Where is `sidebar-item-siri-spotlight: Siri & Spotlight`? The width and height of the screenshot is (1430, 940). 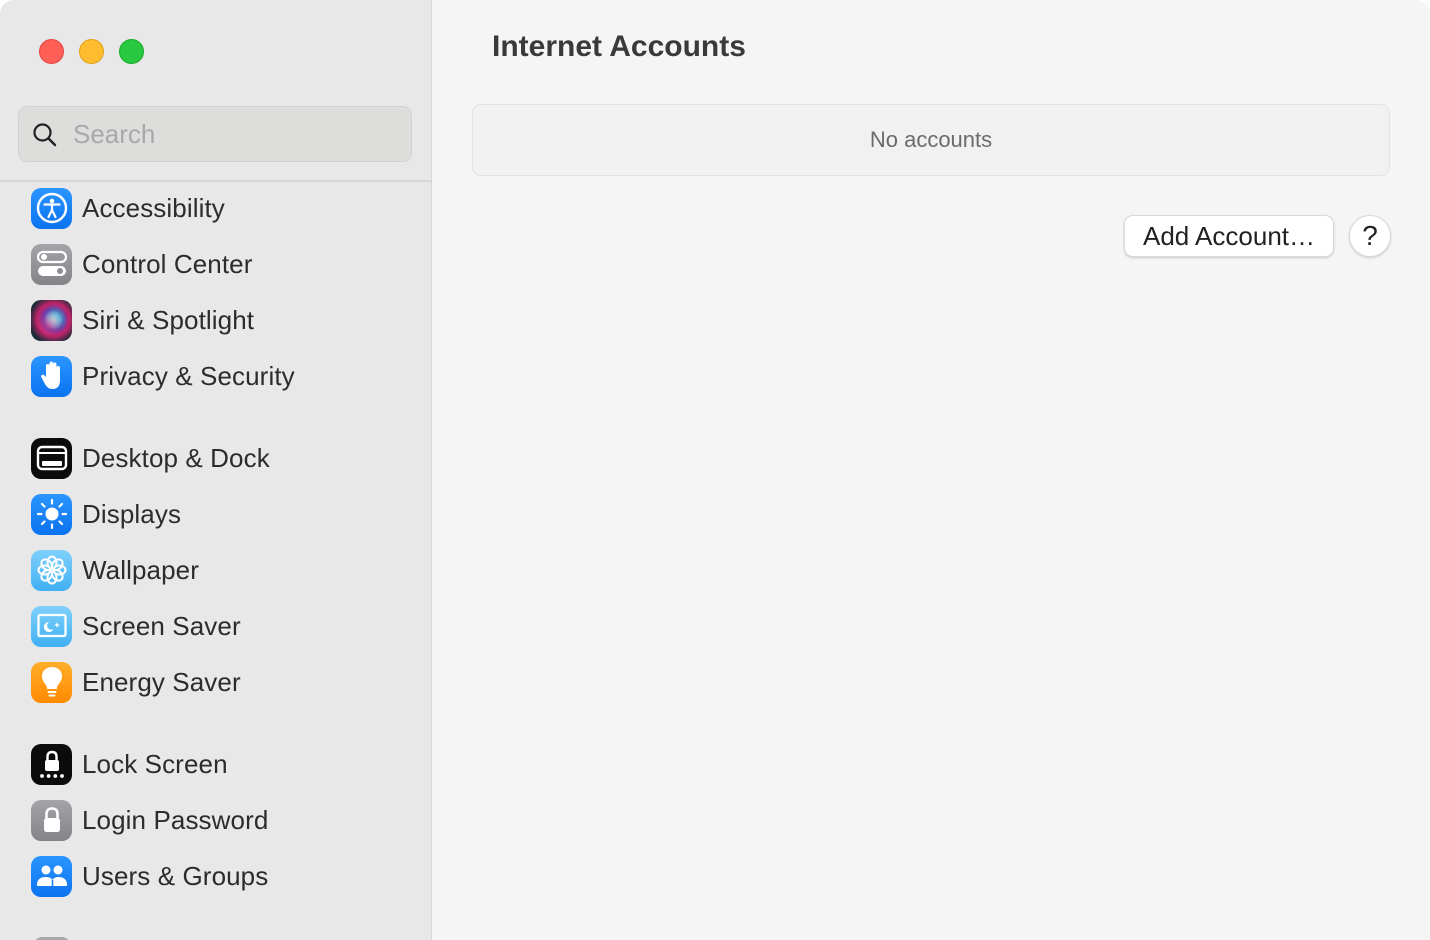 sidebar-item-siri-spotlight: Siri & Spotlight is located at coordinates (221, 320).